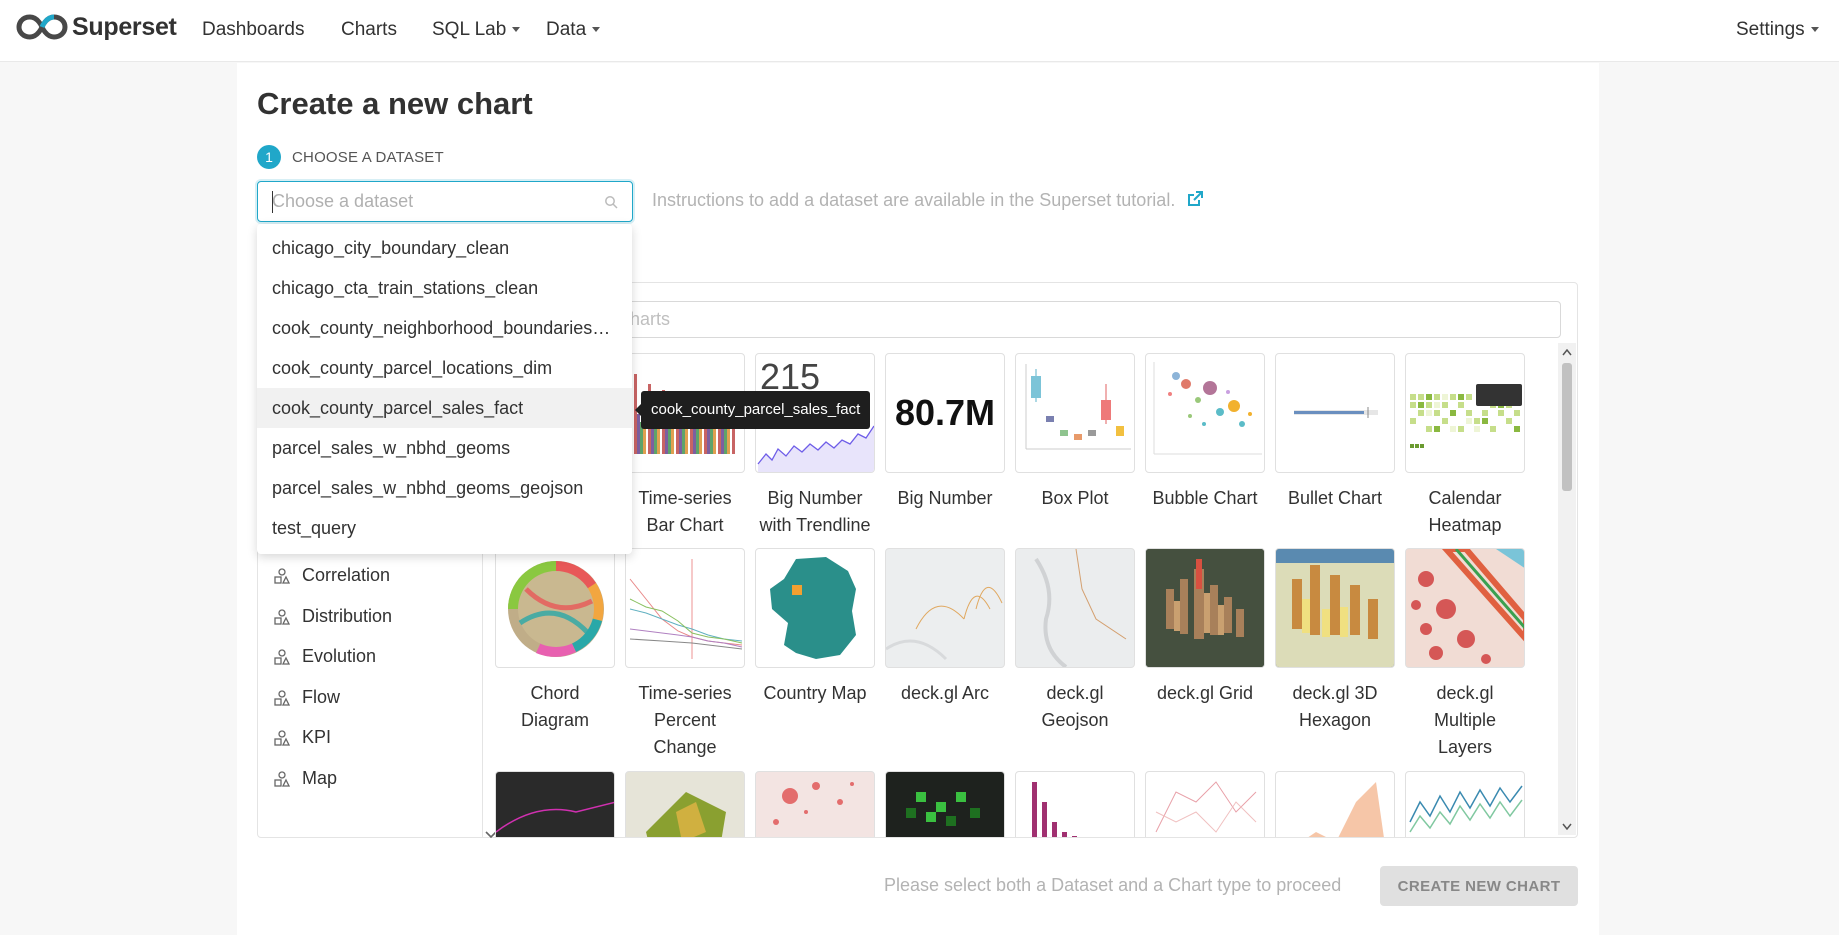  I want to click on box-plot-thumbnail-icon, so click(1078, 407).